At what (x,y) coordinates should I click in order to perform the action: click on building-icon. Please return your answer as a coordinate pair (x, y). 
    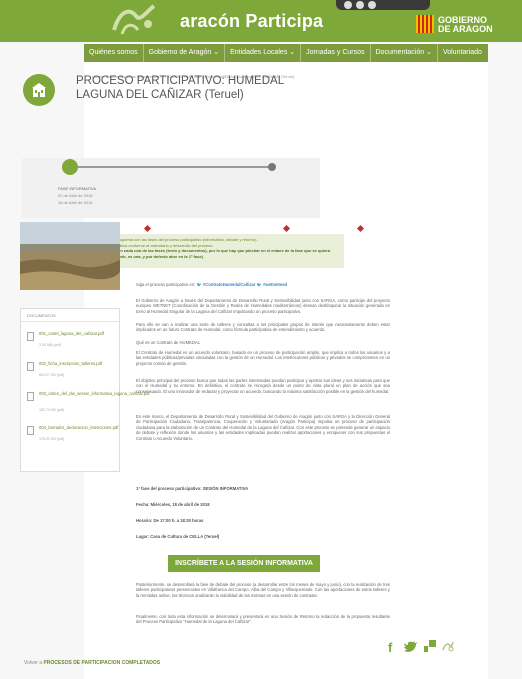
    Looking at the image, I should click on (39, 90).